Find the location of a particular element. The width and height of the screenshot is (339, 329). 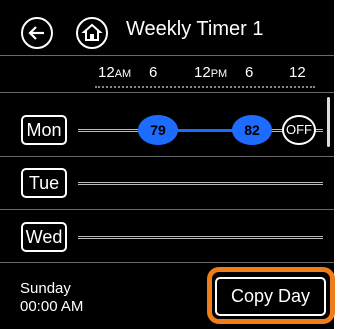

temp-setpoint-82: 82 is located at coordinates (252, 130).